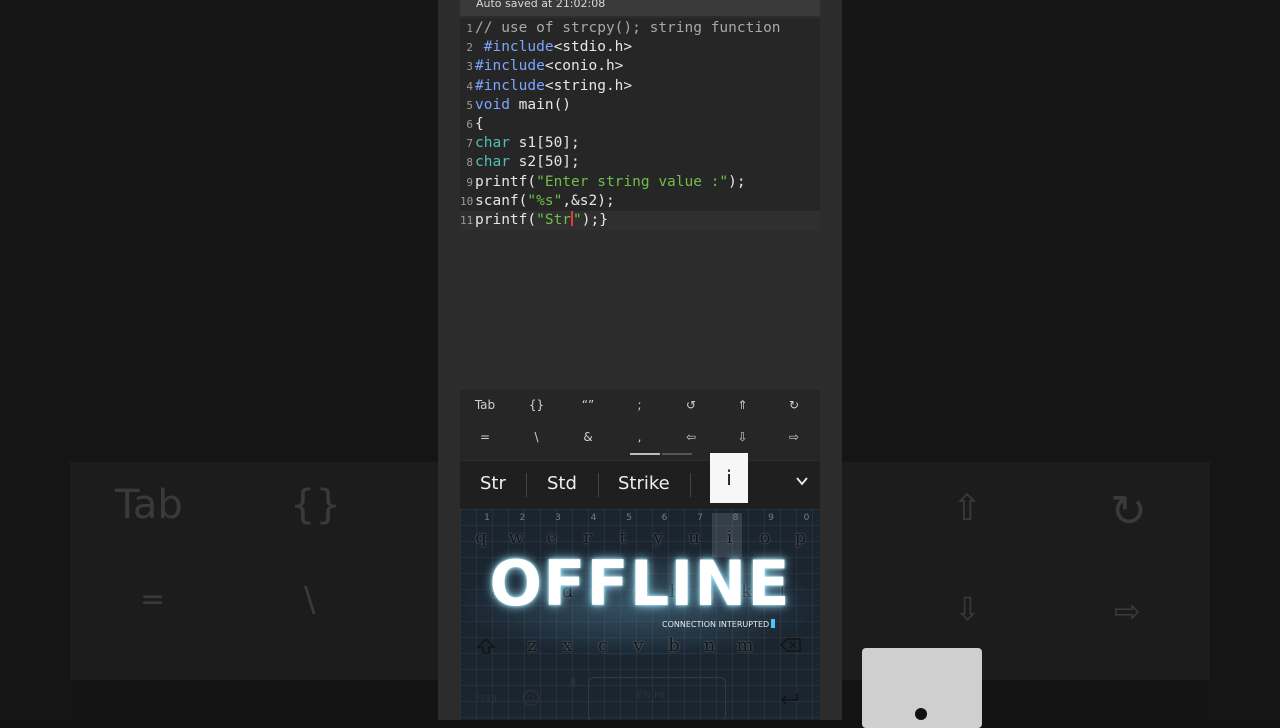  I want to click on symbol-key: ,, so click(640, 437).